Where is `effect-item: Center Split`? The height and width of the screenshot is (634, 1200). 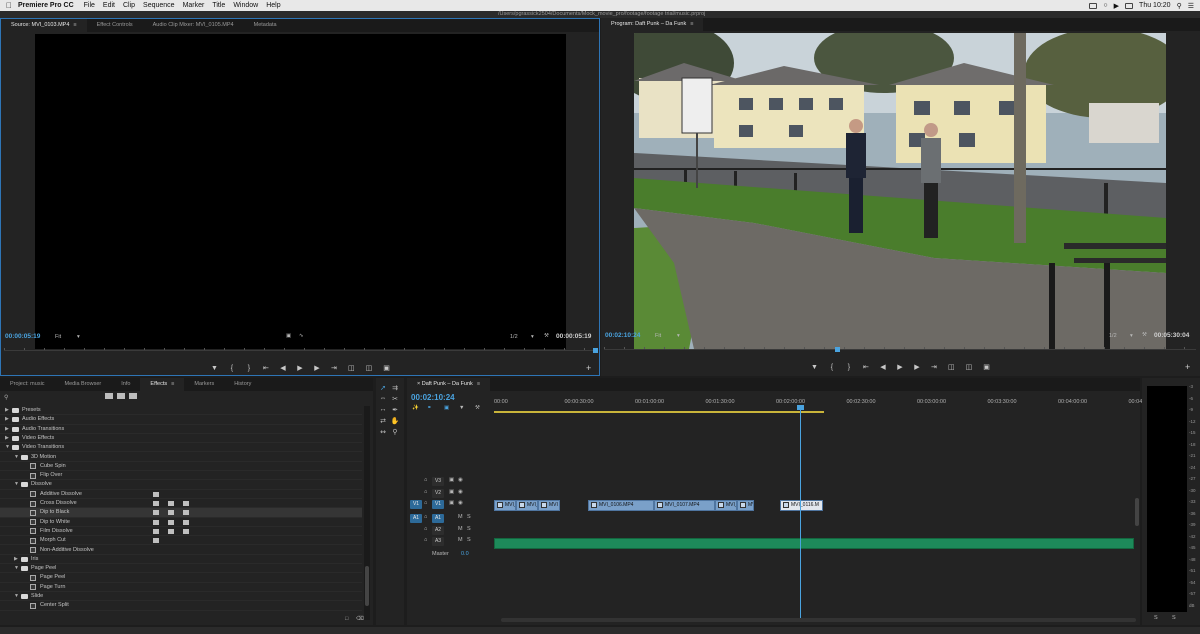
effect-item: Center Split is located at coordinates (181, 606).